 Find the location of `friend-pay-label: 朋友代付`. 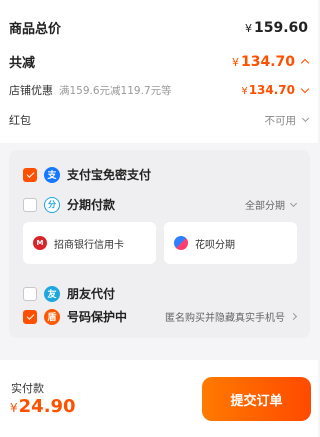

friend-pay-label: 朋友代付 is located at coordinates (91, 294).